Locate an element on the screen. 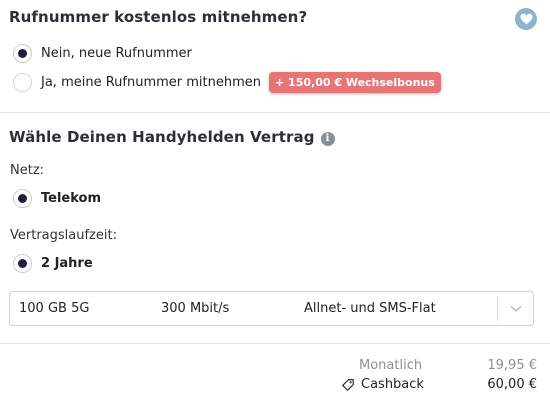  radio-label: 2 Jahre is located at coordinates (67, 263).